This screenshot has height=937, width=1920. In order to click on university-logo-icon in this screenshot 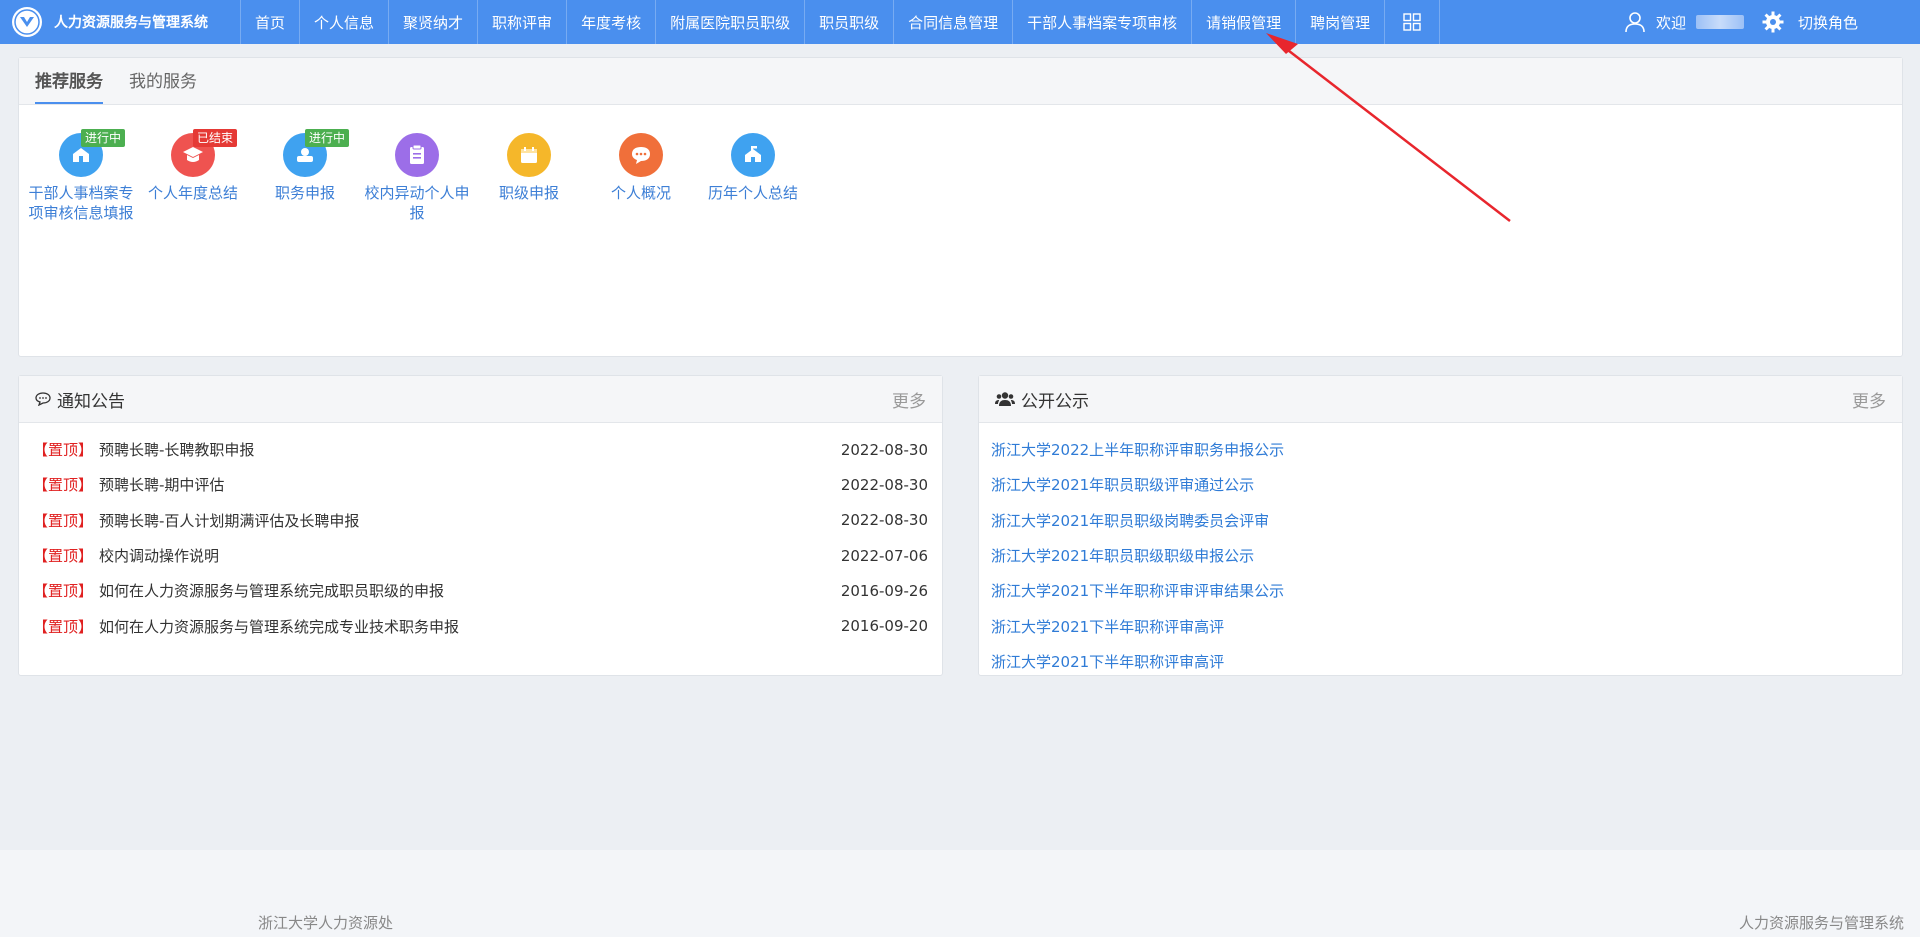, I will do `click(27, 22)`.